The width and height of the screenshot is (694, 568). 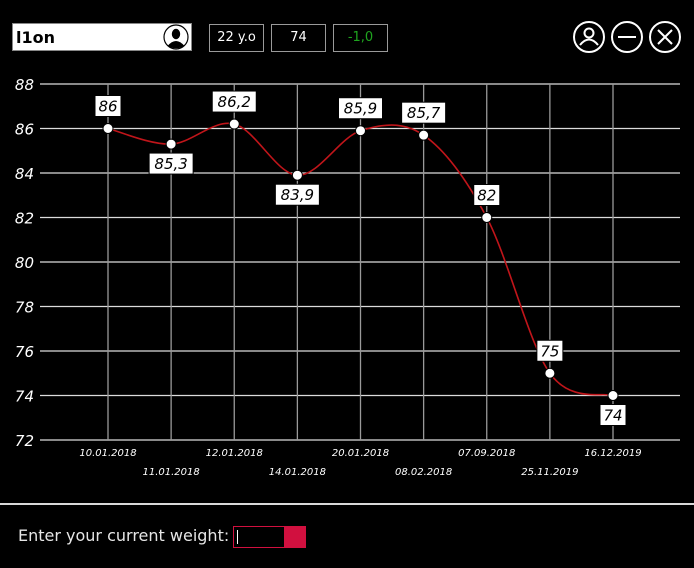 I want to click on text-cursor, so click(x=237, y=537).